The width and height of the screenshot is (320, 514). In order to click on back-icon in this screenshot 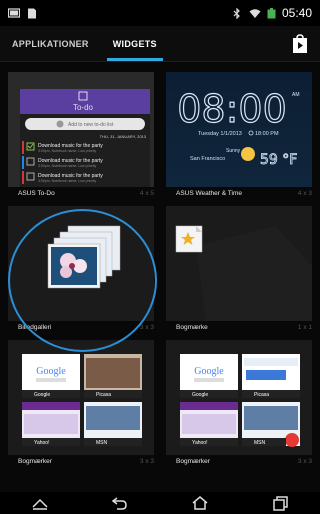, I will do `click(120, 503)`.